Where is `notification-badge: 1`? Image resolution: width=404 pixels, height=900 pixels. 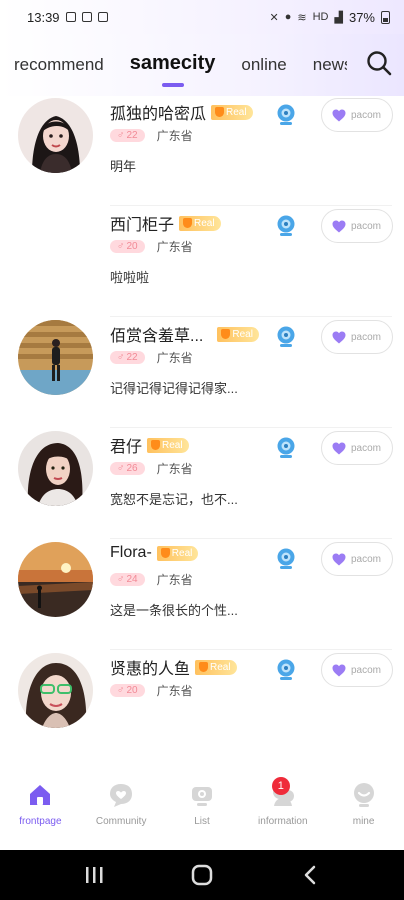 notification-badge: 1 is located at coordinates (280, 786).